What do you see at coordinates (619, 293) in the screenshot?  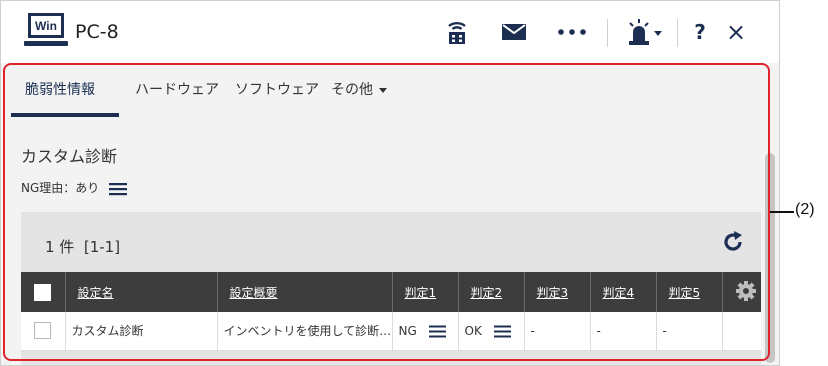 I see `sort-judge4-link: 判定4` at bounding box center [619, 293].